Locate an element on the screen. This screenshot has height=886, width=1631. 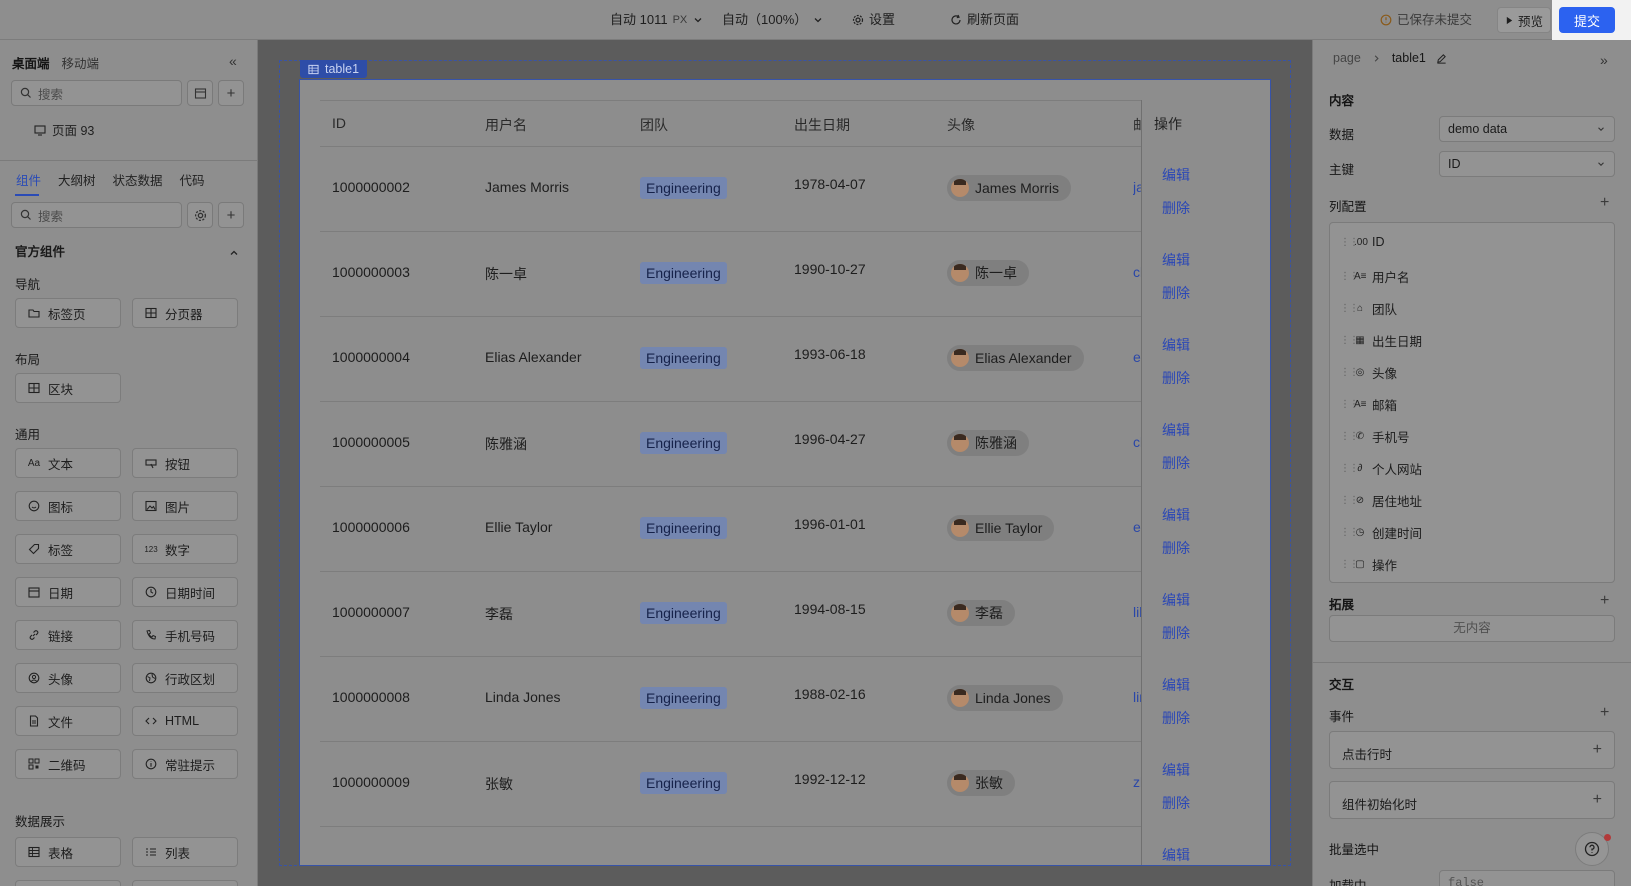
add-page-button: + is located at coordinates (231, 93).